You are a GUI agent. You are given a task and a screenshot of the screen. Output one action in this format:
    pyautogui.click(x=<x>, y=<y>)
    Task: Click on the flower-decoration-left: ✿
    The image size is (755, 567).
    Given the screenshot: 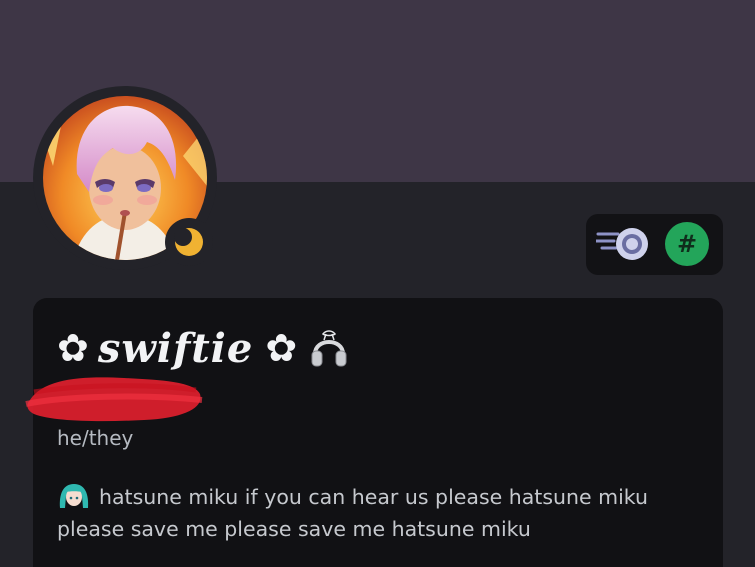 What is the action you would take?
    pyautogui.click(x=73, y=348)
    